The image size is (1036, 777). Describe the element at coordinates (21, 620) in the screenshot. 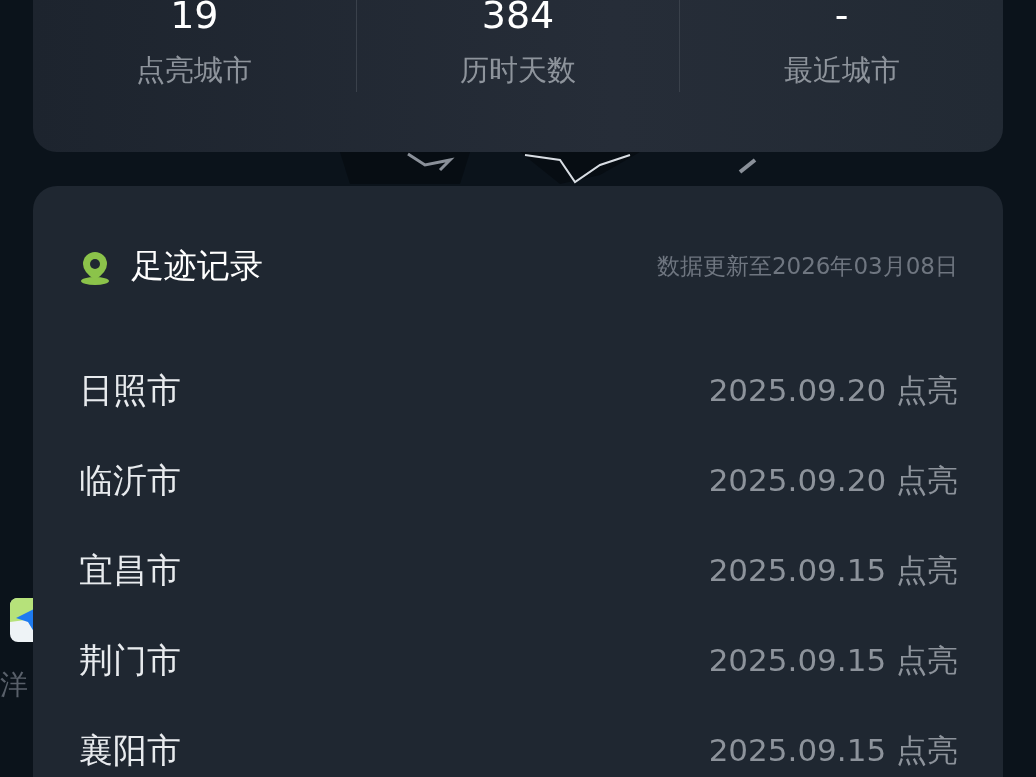

I see `app-icon` at that location.